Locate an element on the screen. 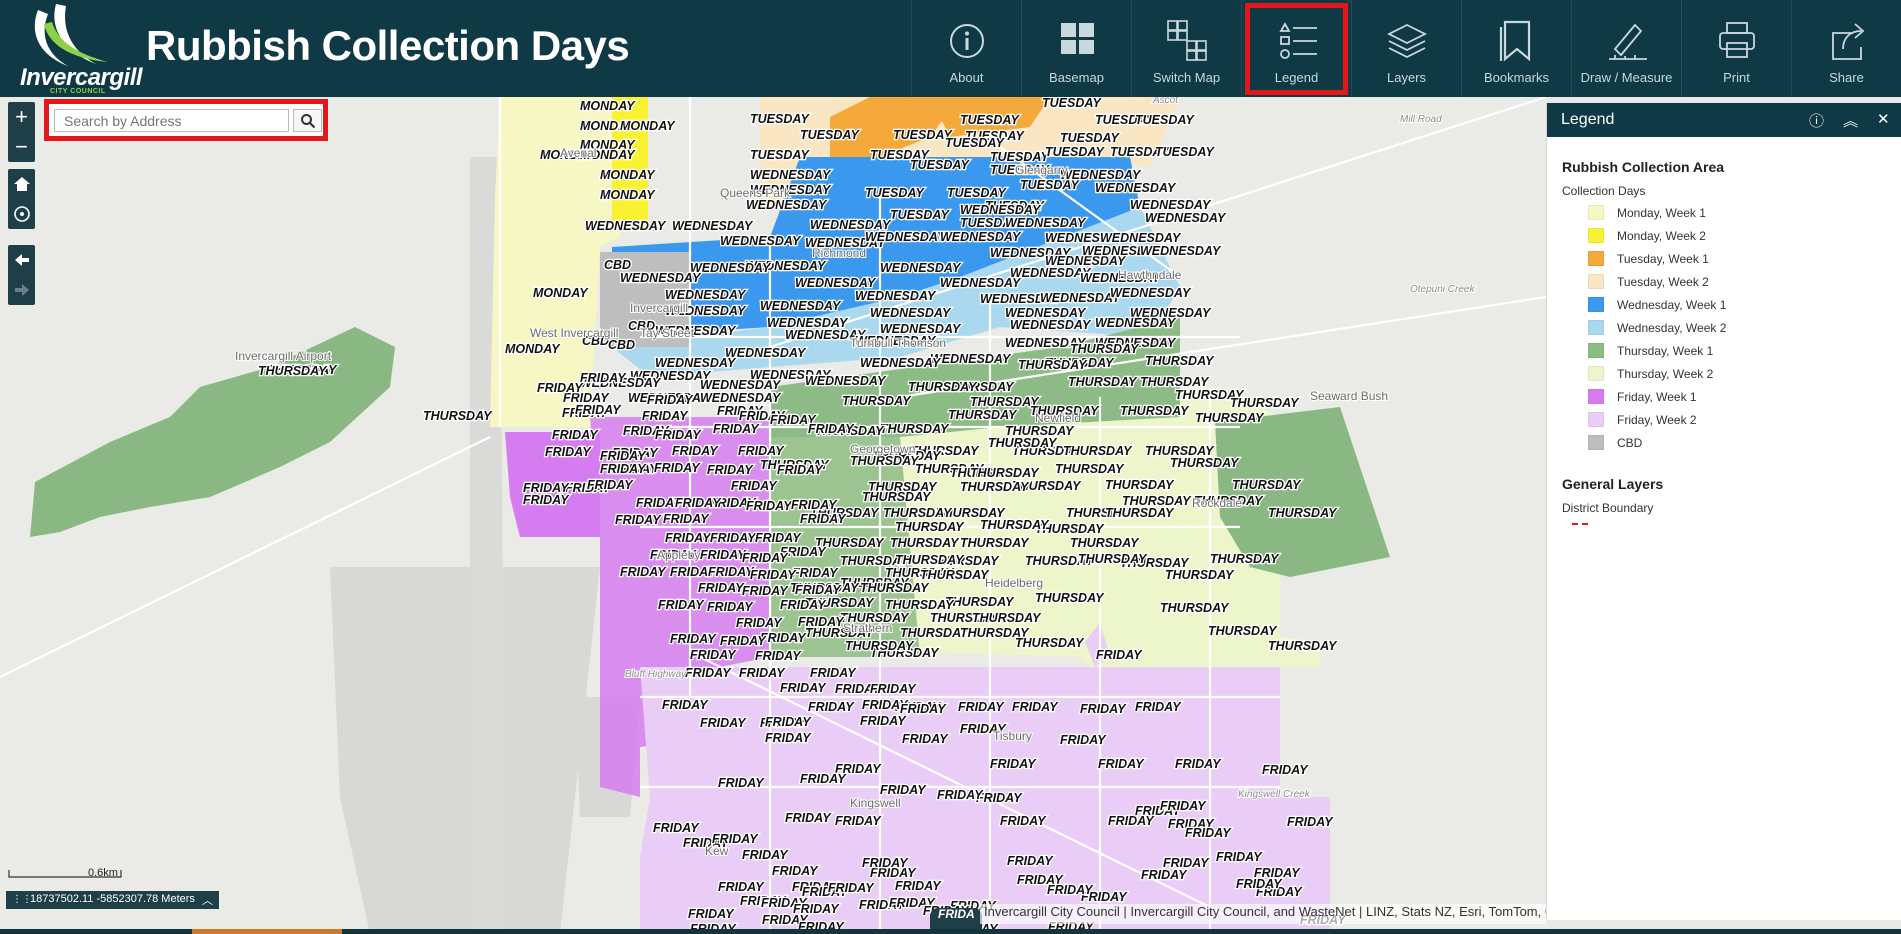 This screenshot has width=1901, height=934. legend-button: Legend is located at coordinates (1296, 48).